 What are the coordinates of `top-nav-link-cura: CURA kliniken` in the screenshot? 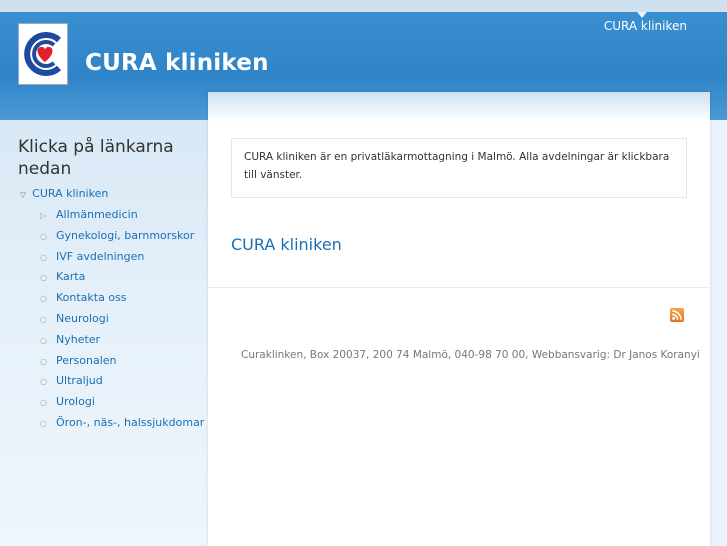 It's located at (645, 22).